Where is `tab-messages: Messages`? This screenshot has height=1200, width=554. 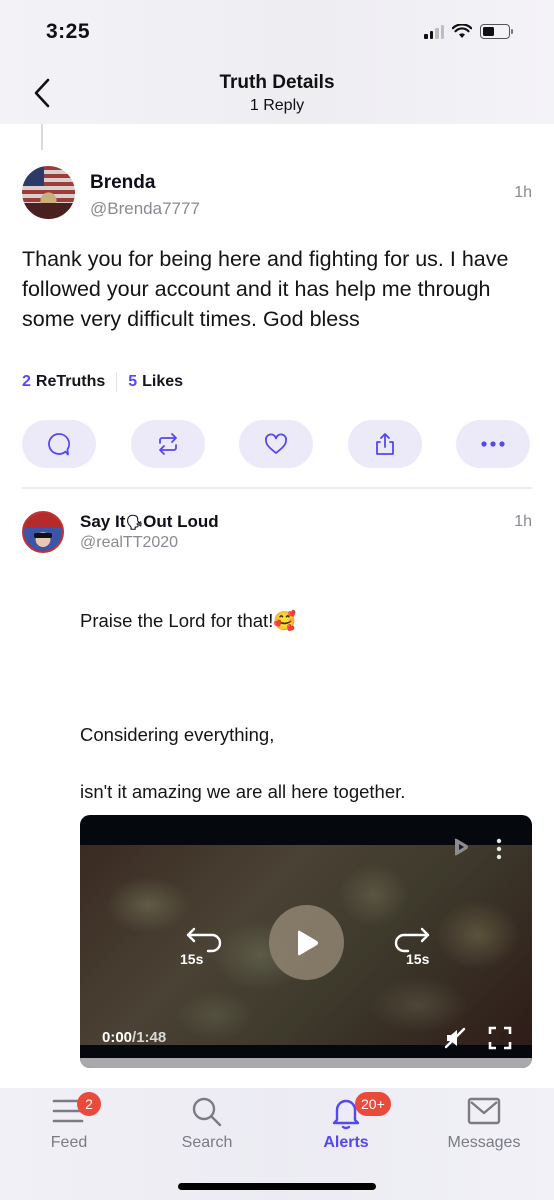
tab-messages: Messages is located at coordinates (484, 1128).